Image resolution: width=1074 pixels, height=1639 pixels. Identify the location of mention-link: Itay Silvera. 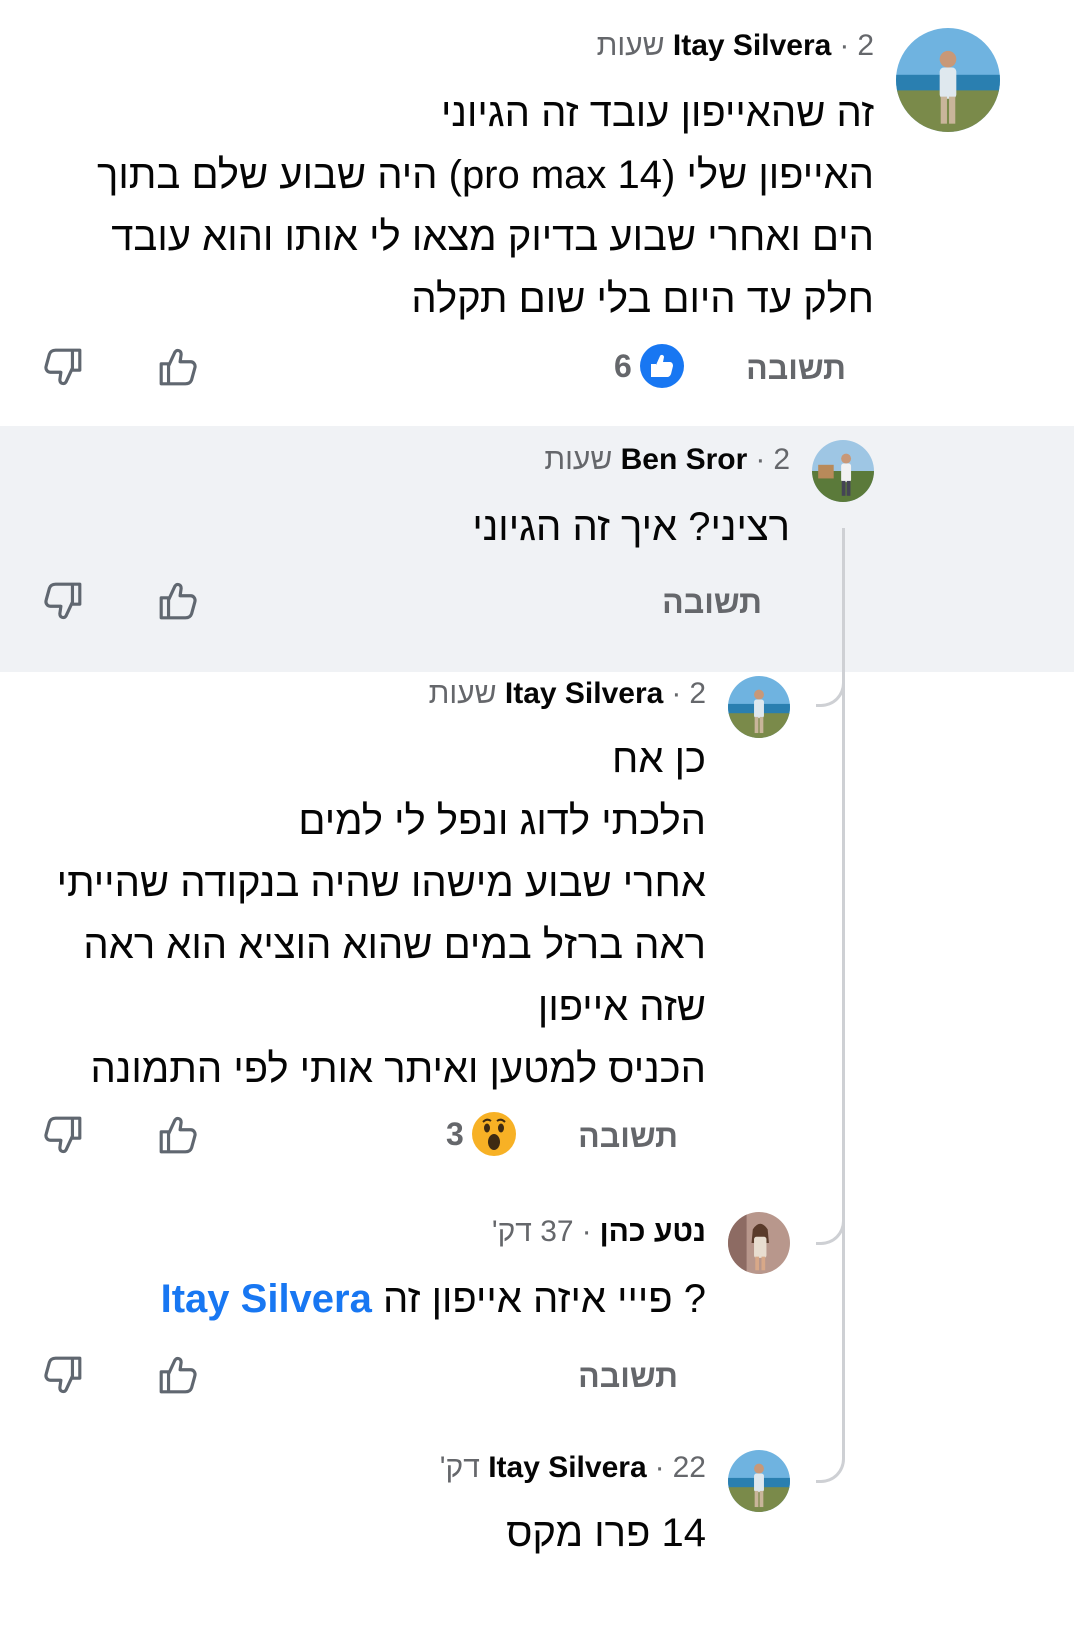
(266, 1299).